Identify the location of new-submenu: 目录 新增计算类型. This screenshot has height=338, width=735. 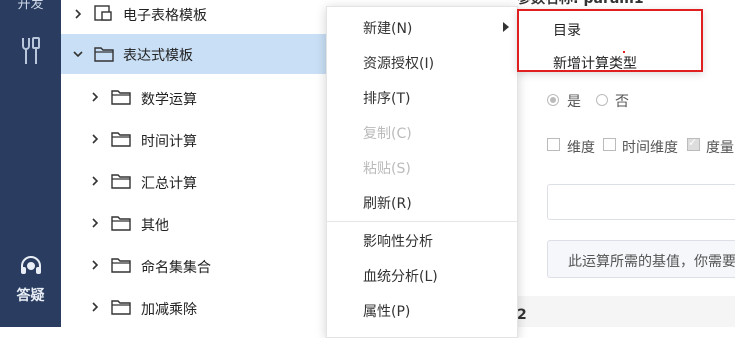
(610, 40).